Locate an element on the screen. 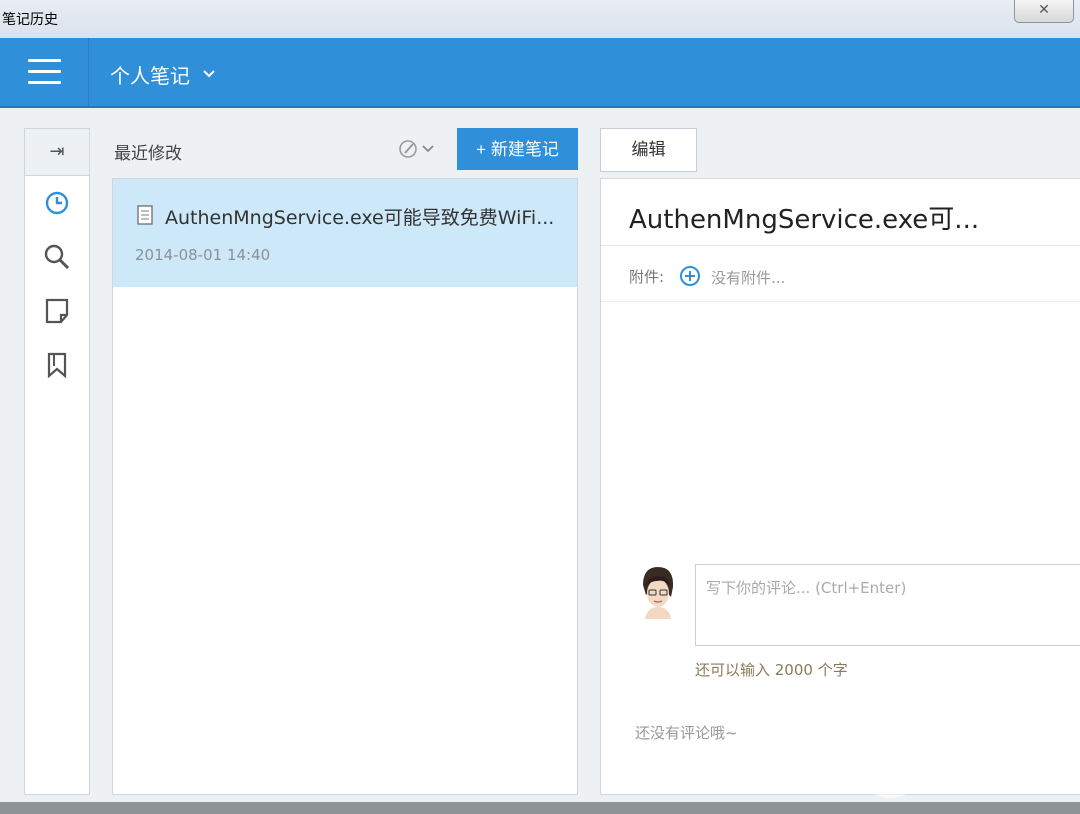 This screenshot has height=814, width=1080. clock-icon is located at coordinates (57, 203).